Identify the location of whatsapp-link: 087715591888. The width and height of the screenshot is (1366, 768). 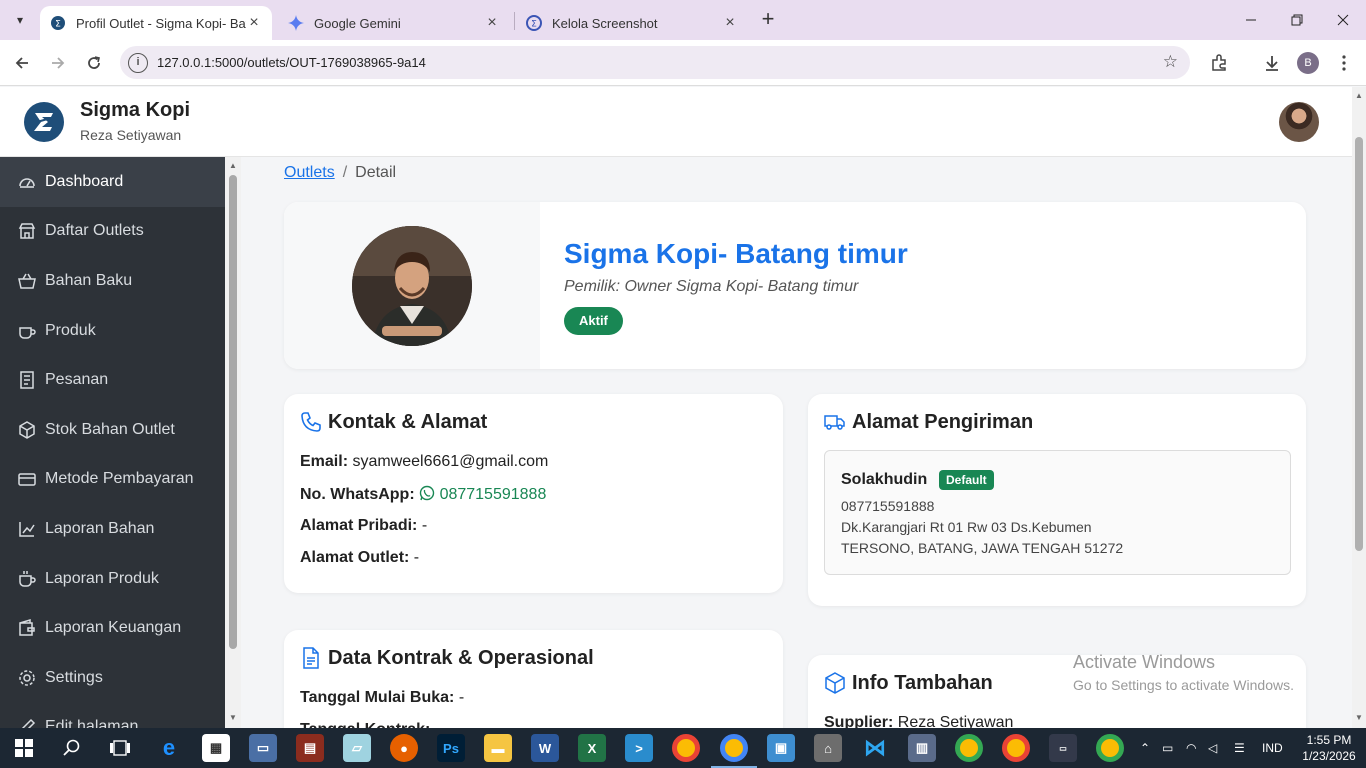
(483, 494).